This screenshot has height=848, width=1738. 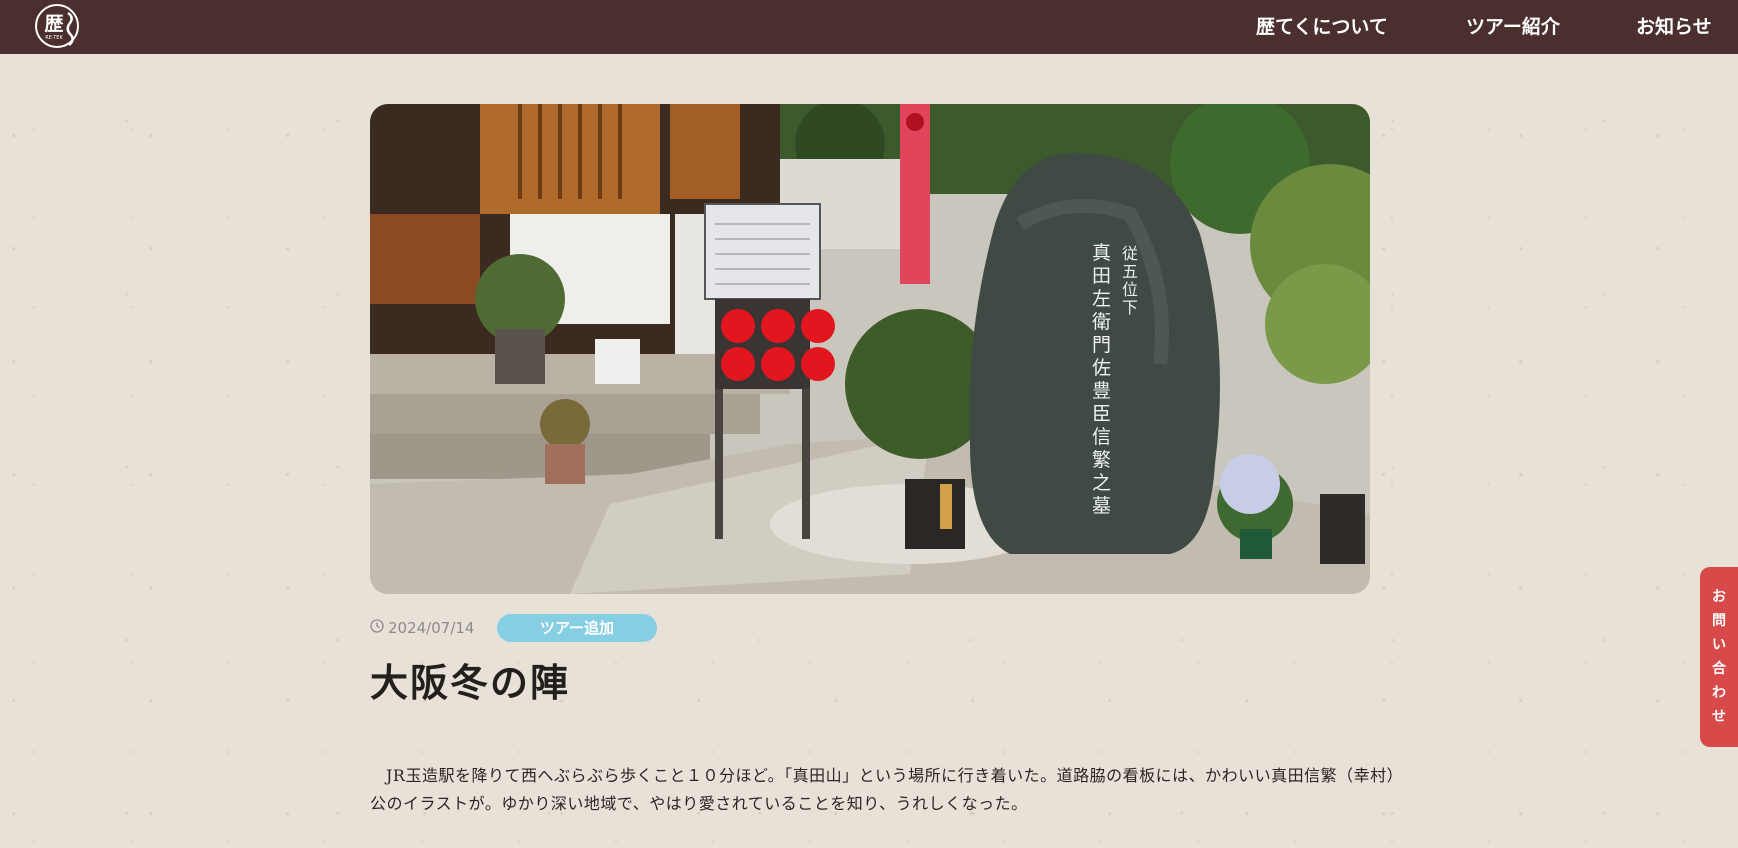 What do you see at coordinates (53, 24) in the screenshot?
I see `logo-text: 歴` at bounding box center [53, 24].